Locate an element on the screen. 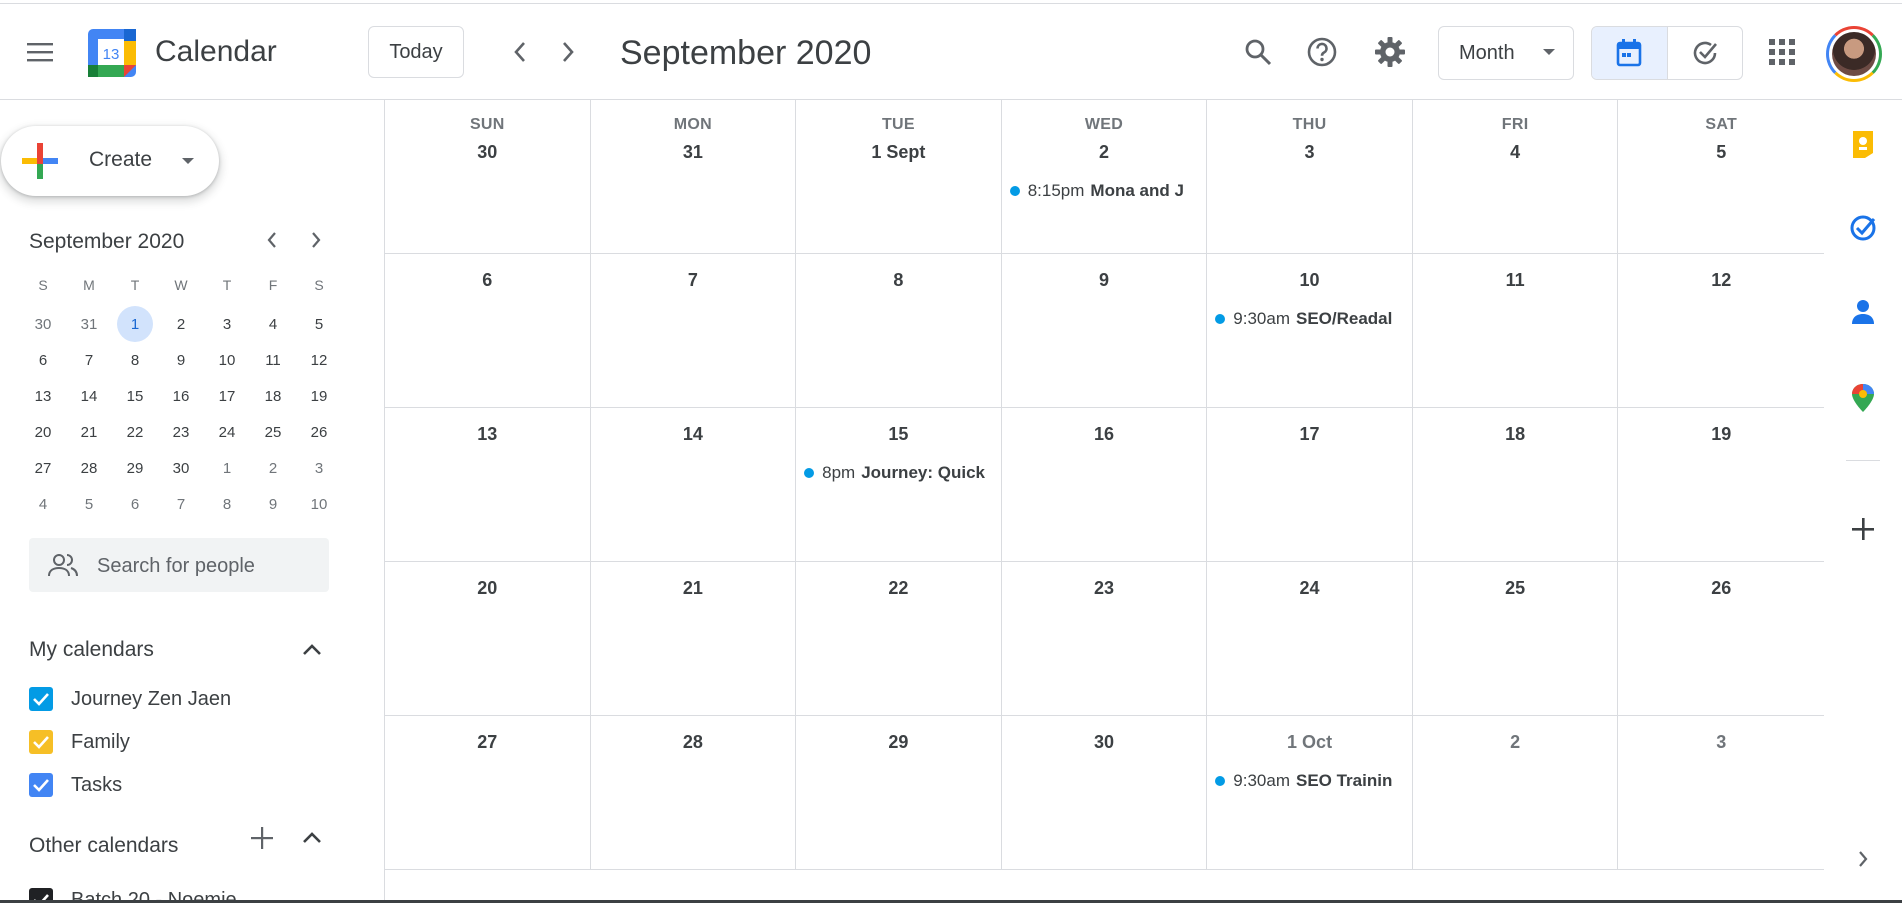 The image size is (1902, 903). people-search-box is located at coordinates (179, 566).